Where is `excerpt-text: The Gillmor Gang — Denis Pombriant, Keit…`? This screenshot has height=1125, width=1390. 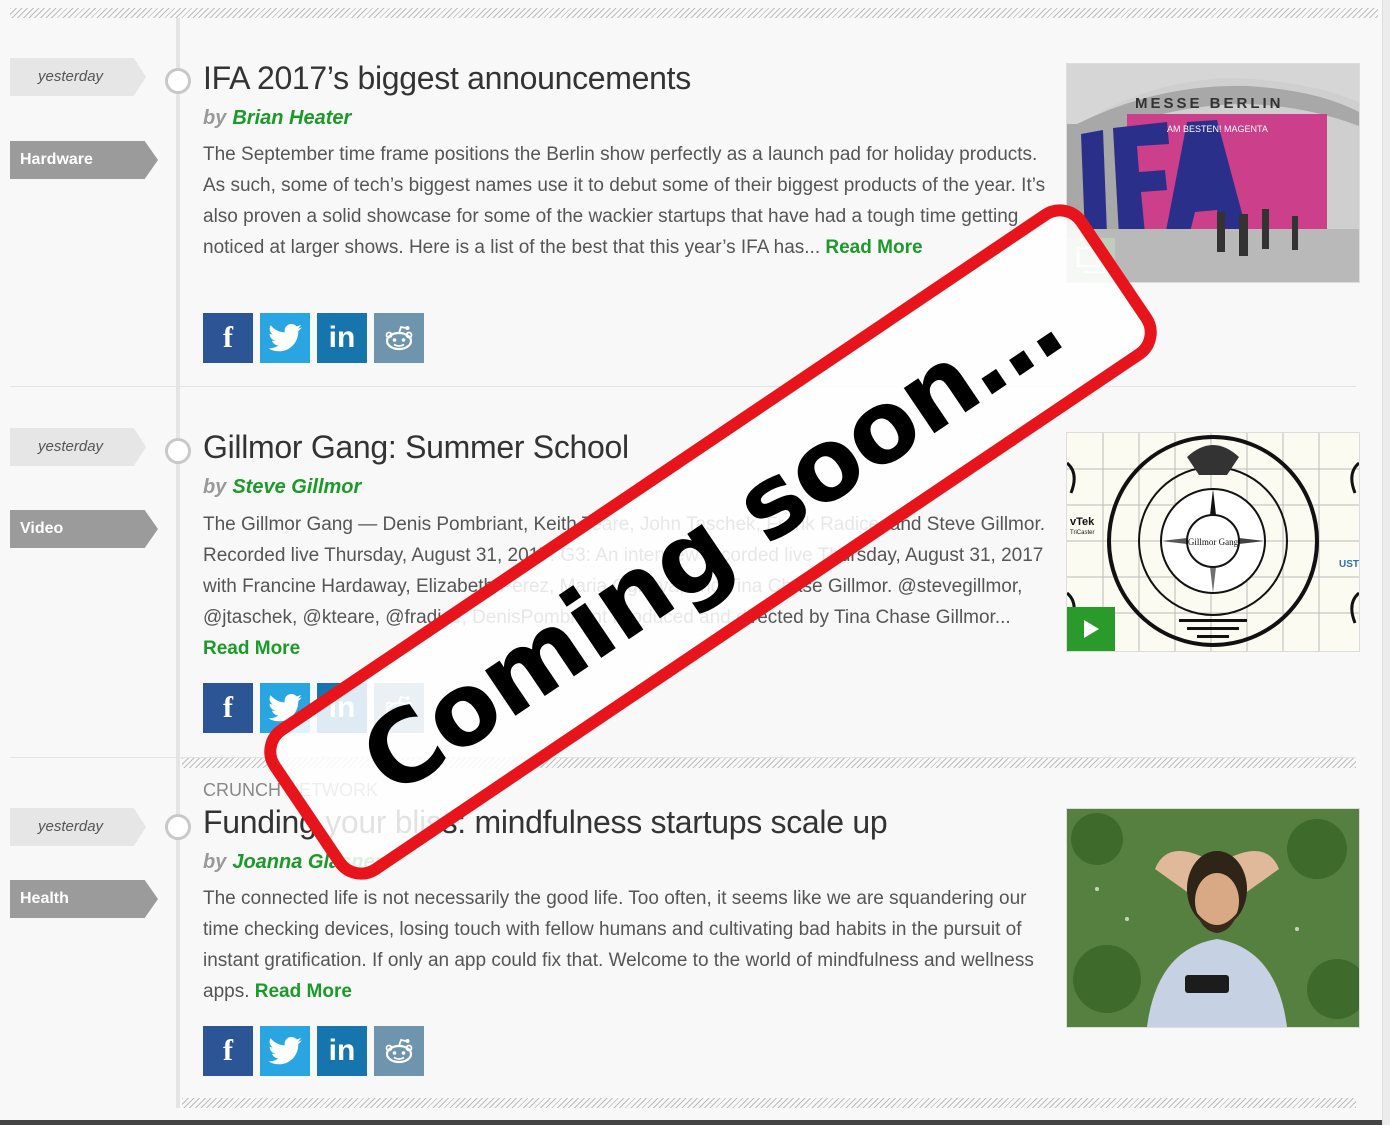 excerpt-text: The Gillmor Gang — Denis Pombriant, Keit… is located at coordinates (624, 571).